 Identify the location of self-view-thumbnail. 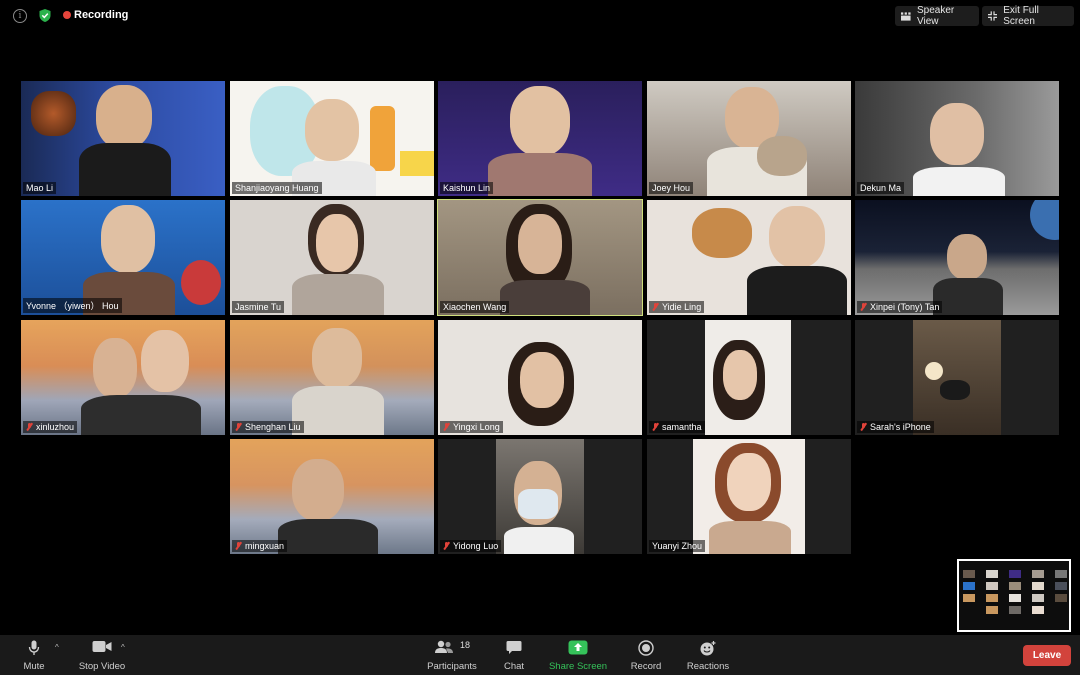
(1014, 595).